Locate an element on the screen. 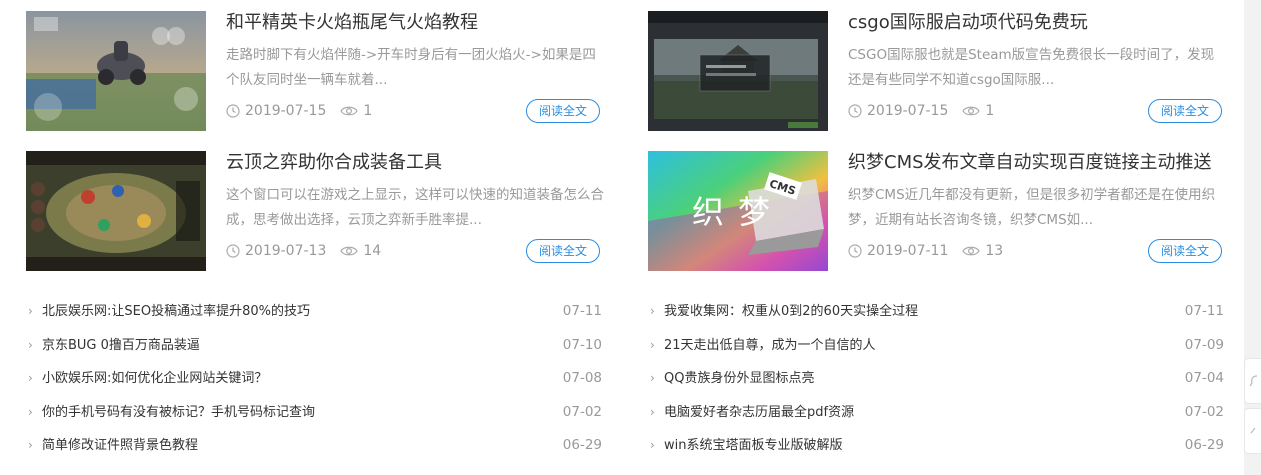 The height and width of the screenshot is (475, 1261). article-title: 织梦CMS发布文章自动实现百度链接主动推送 is located at coordinates (1043, 163).